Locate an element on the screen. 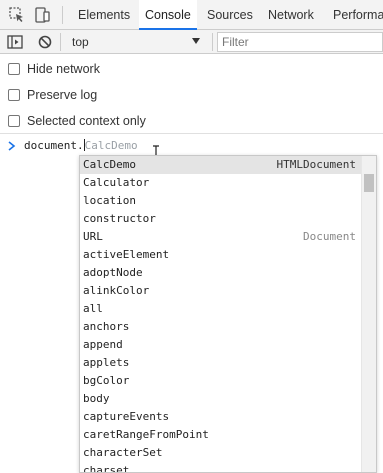 The width and height of the screenshot is (383, 473). autocomplete-item-name: anchors is located at coordinates (106, 326).